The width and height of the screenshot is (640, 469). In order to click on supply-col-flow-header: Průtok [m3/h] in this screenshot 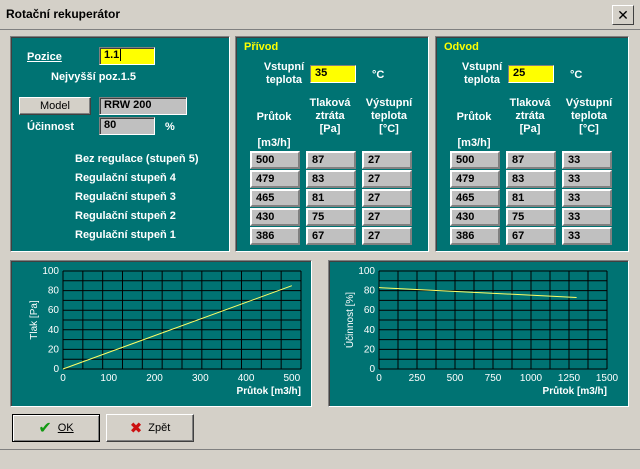, I will do `click(274, 130)`.